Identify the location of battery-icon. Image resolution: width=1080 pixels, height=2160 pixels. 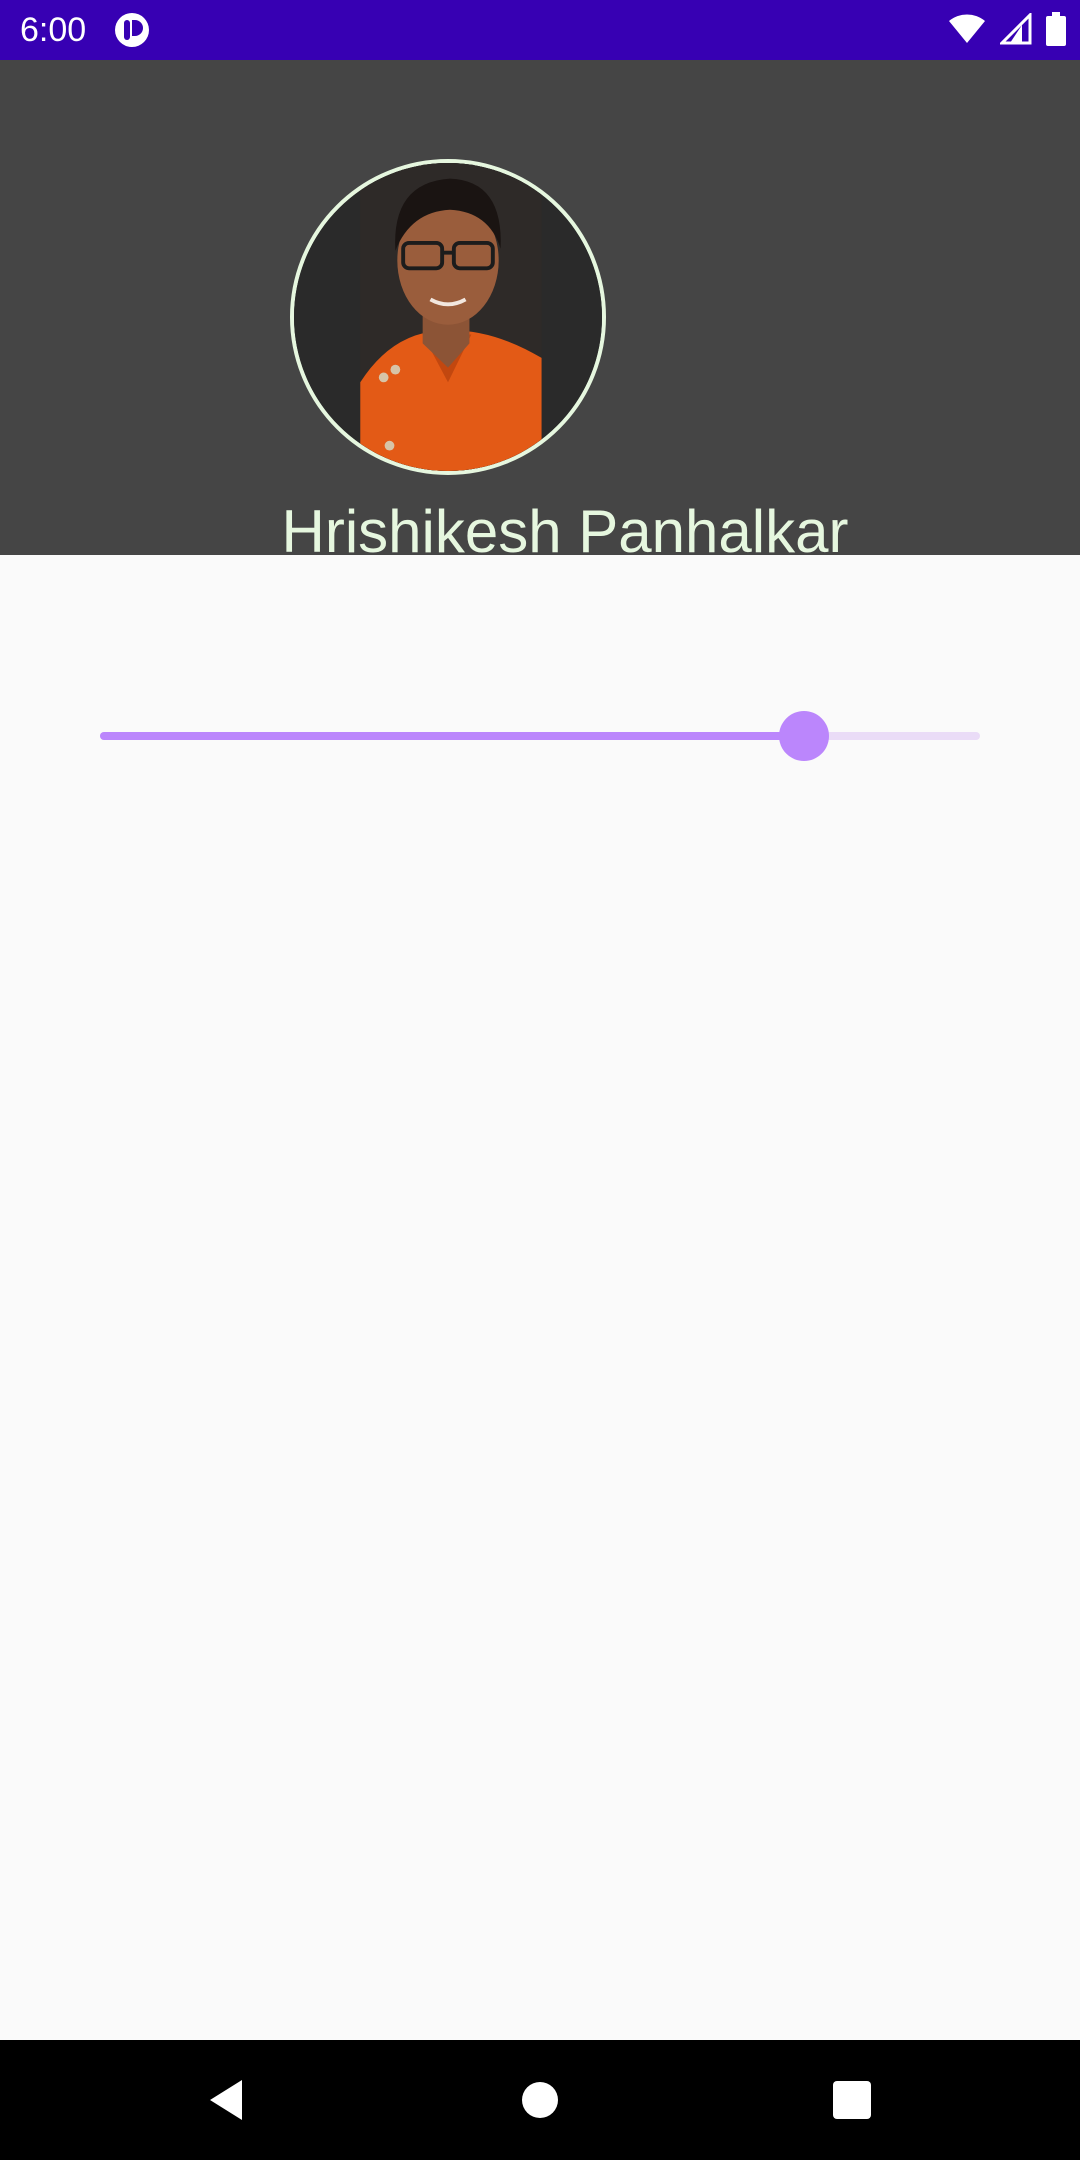
(1056, 31).